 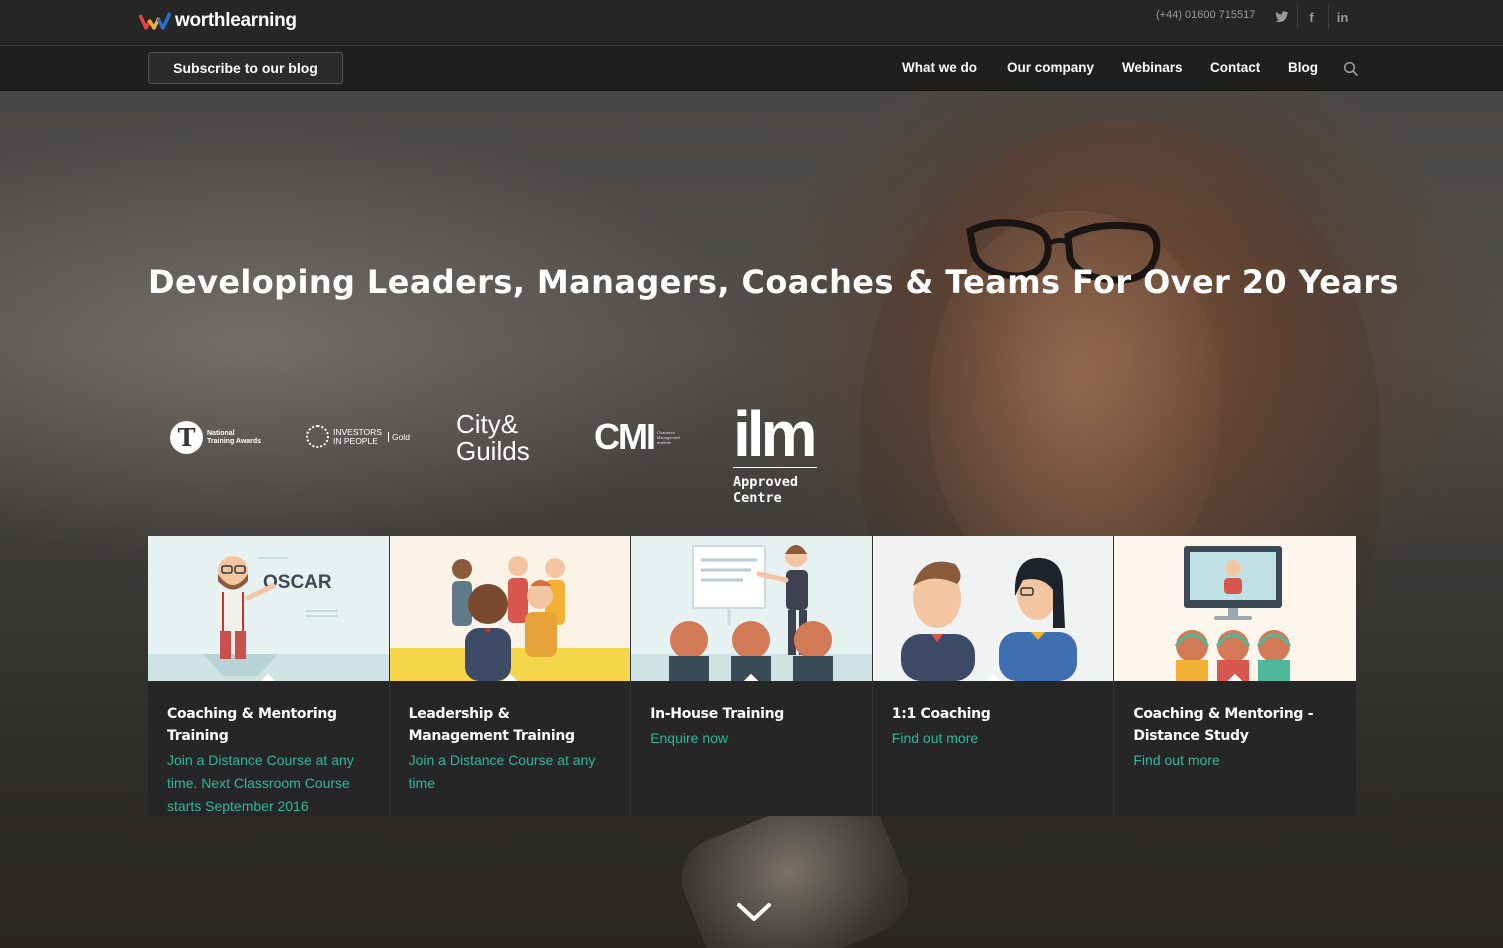 I want to click on card-one-to-one-coaching: 1:1 Coaching Find out more, so click(x=993, y=676).